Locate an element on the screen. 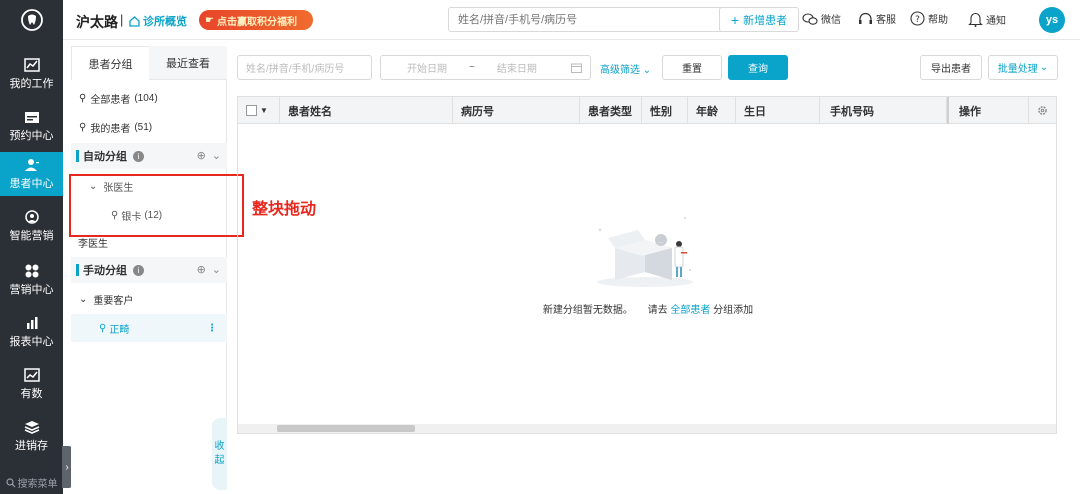  clinic-name: 沪太路 is located at coordinates (97, 22).